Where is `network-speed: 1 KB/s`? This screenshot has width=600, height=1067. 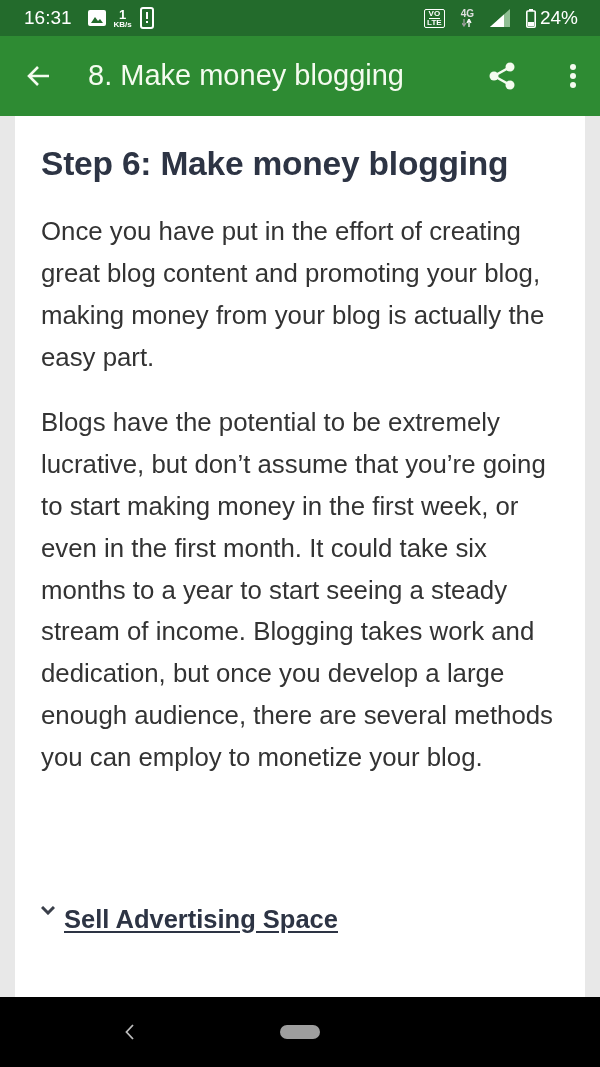
network-speed: 1 KB/s is located at coordinates (122, 18).